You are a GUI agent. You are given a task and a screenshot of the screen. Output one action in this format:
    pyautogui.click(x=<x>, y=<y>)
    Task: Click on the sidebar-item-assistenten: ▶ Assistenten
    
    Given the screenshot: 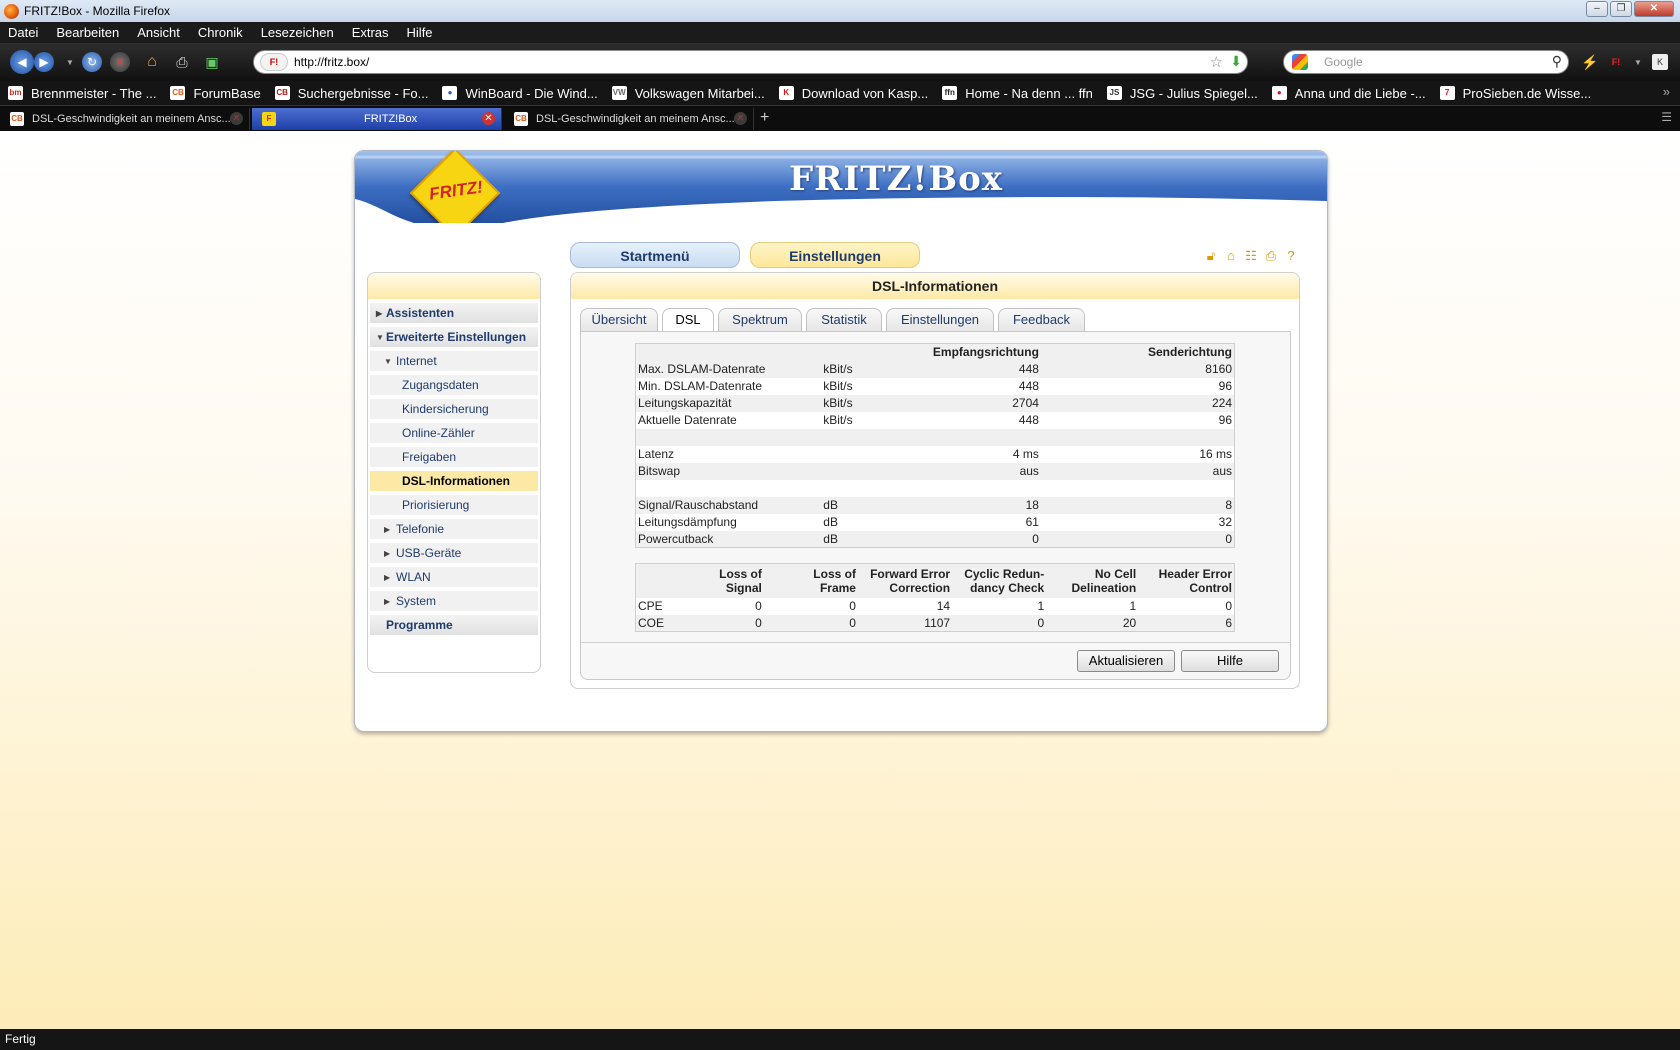 What is the action you would take?
    pyautogui.click(x=454, y=314)
    